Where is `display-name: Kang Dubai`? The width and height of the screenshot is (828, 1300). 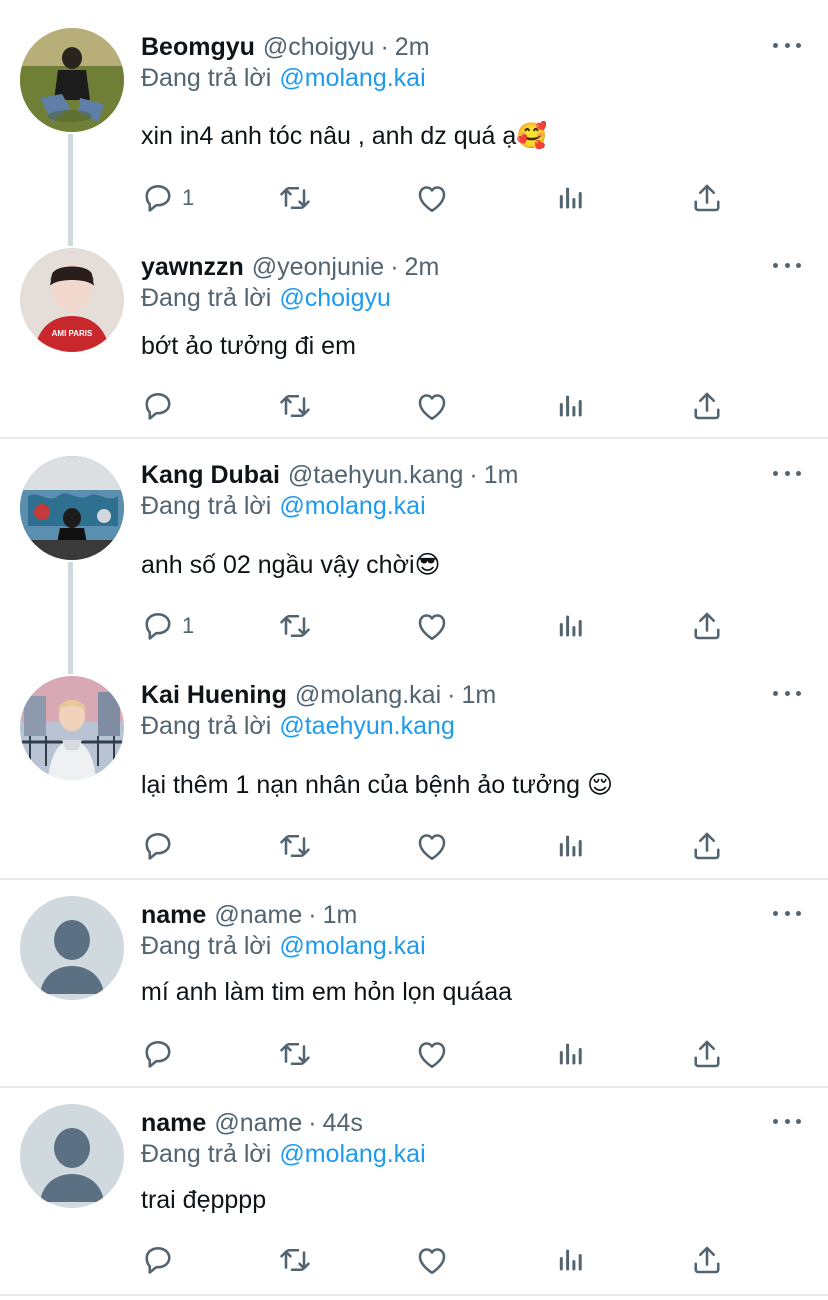 display-name: Kang Dubai is located at coordinates (210, 475).